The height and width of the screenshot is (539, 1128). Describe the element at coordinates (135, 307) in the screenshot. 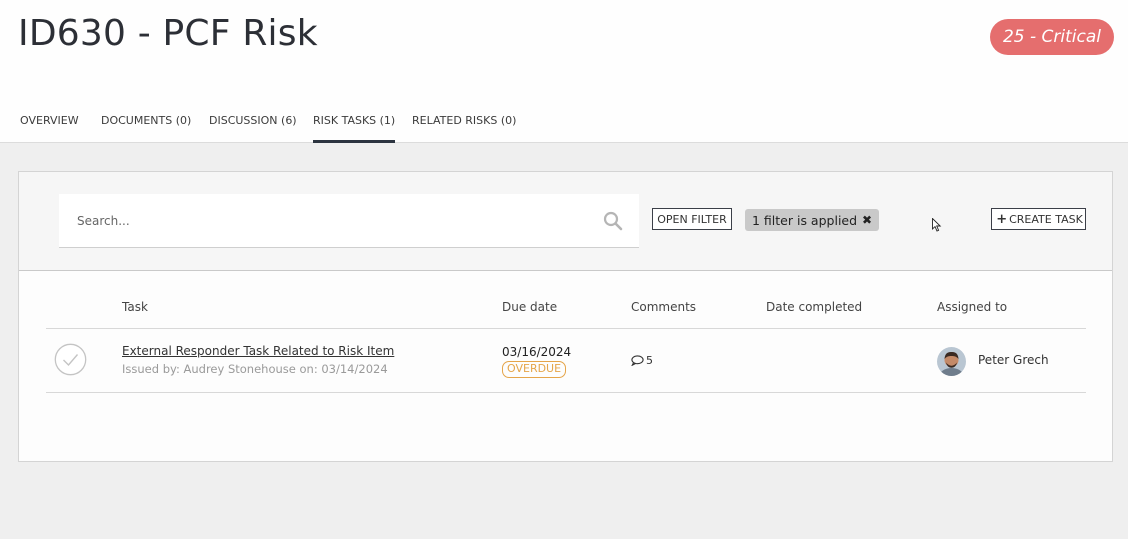

I see `column-header-task: Task` at that location.